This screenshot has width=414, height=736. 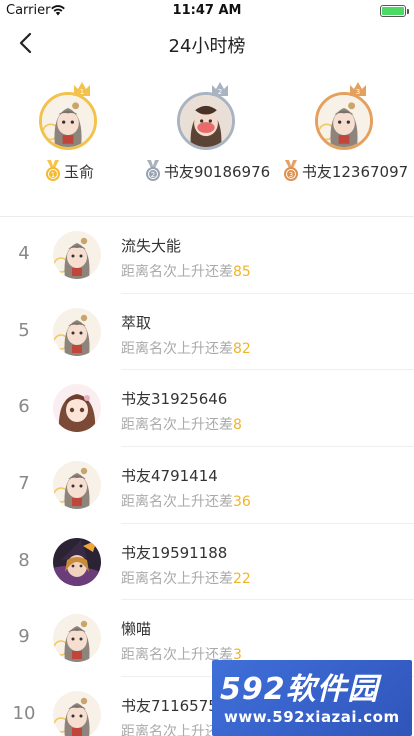 What do you see at coordinates (152, 170) in the screenshot?
I see `medal-icon: 2` at bounding box center [152, 170].